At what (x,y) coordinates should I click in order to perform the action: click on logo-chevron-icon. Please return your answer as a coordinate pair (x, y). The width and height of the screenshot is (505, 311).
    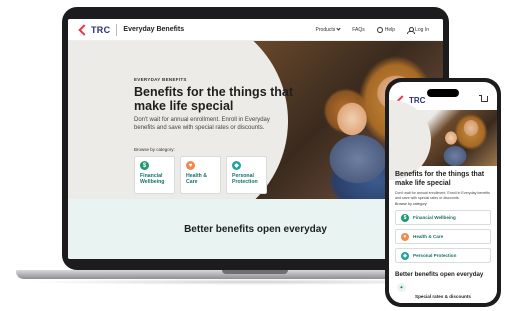
    Looking at the image, I should click on (84, 29).